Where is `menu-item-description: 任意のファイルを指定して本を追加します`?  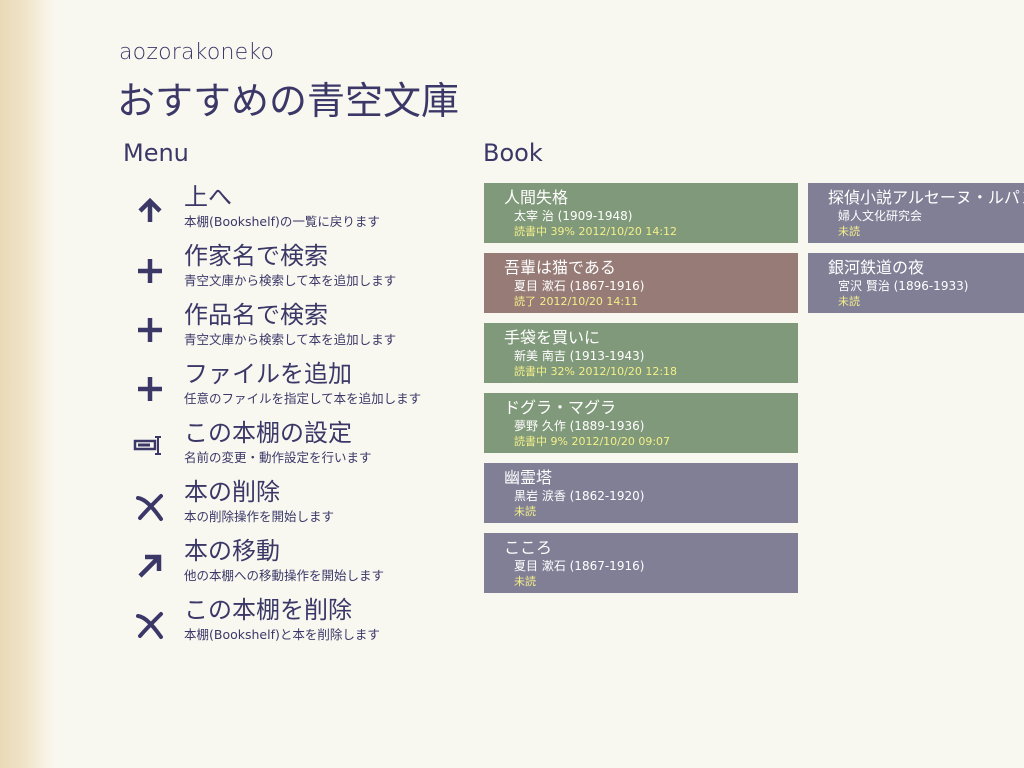
menu-item-description: 任意のファイルを指定して本を追加します is located at coordinates (303, 398).